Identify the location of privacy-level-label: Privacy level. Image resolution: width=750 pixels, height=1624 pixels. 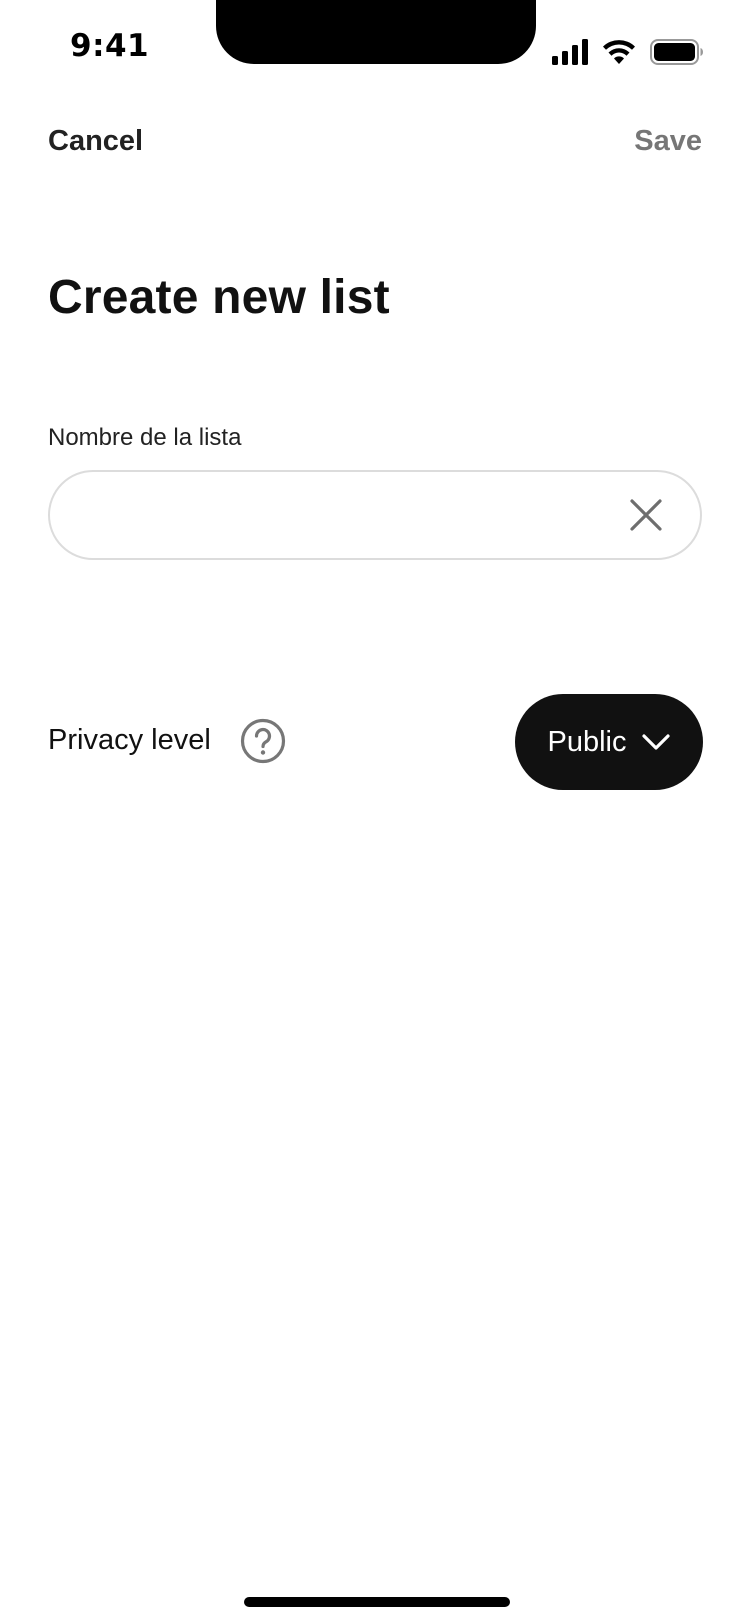
(129, 740).